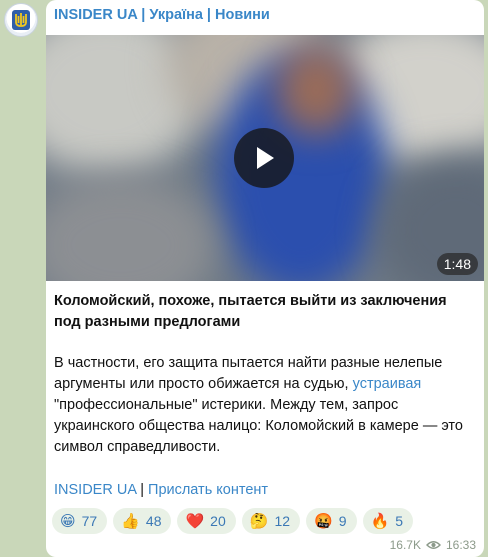 The image size is (488, 557). Describe the element at coordinates (95, 490) in the screenshot. I see `channel-link: INSIDER UA` at that location.